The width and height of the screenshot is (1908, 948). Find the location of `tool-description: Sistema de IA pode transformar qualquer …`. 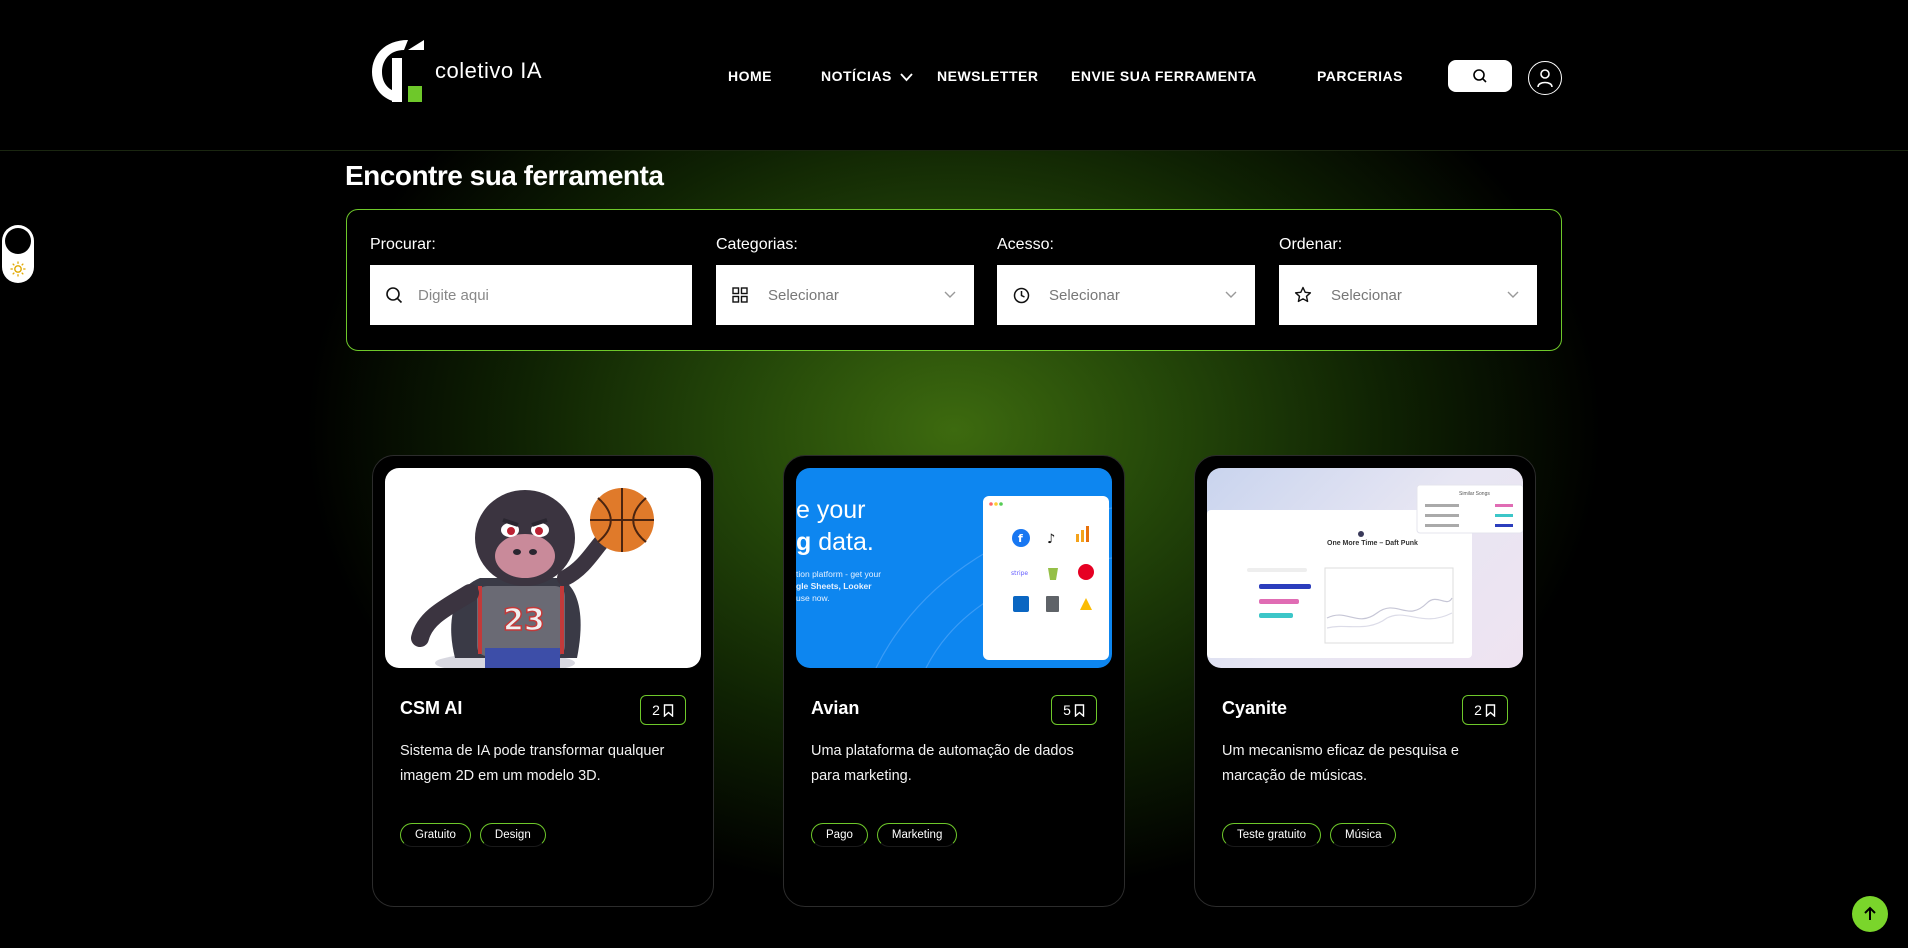

tool-description: Sistema de IA pode transformar qualquer … is located at coordinates (532, 763).